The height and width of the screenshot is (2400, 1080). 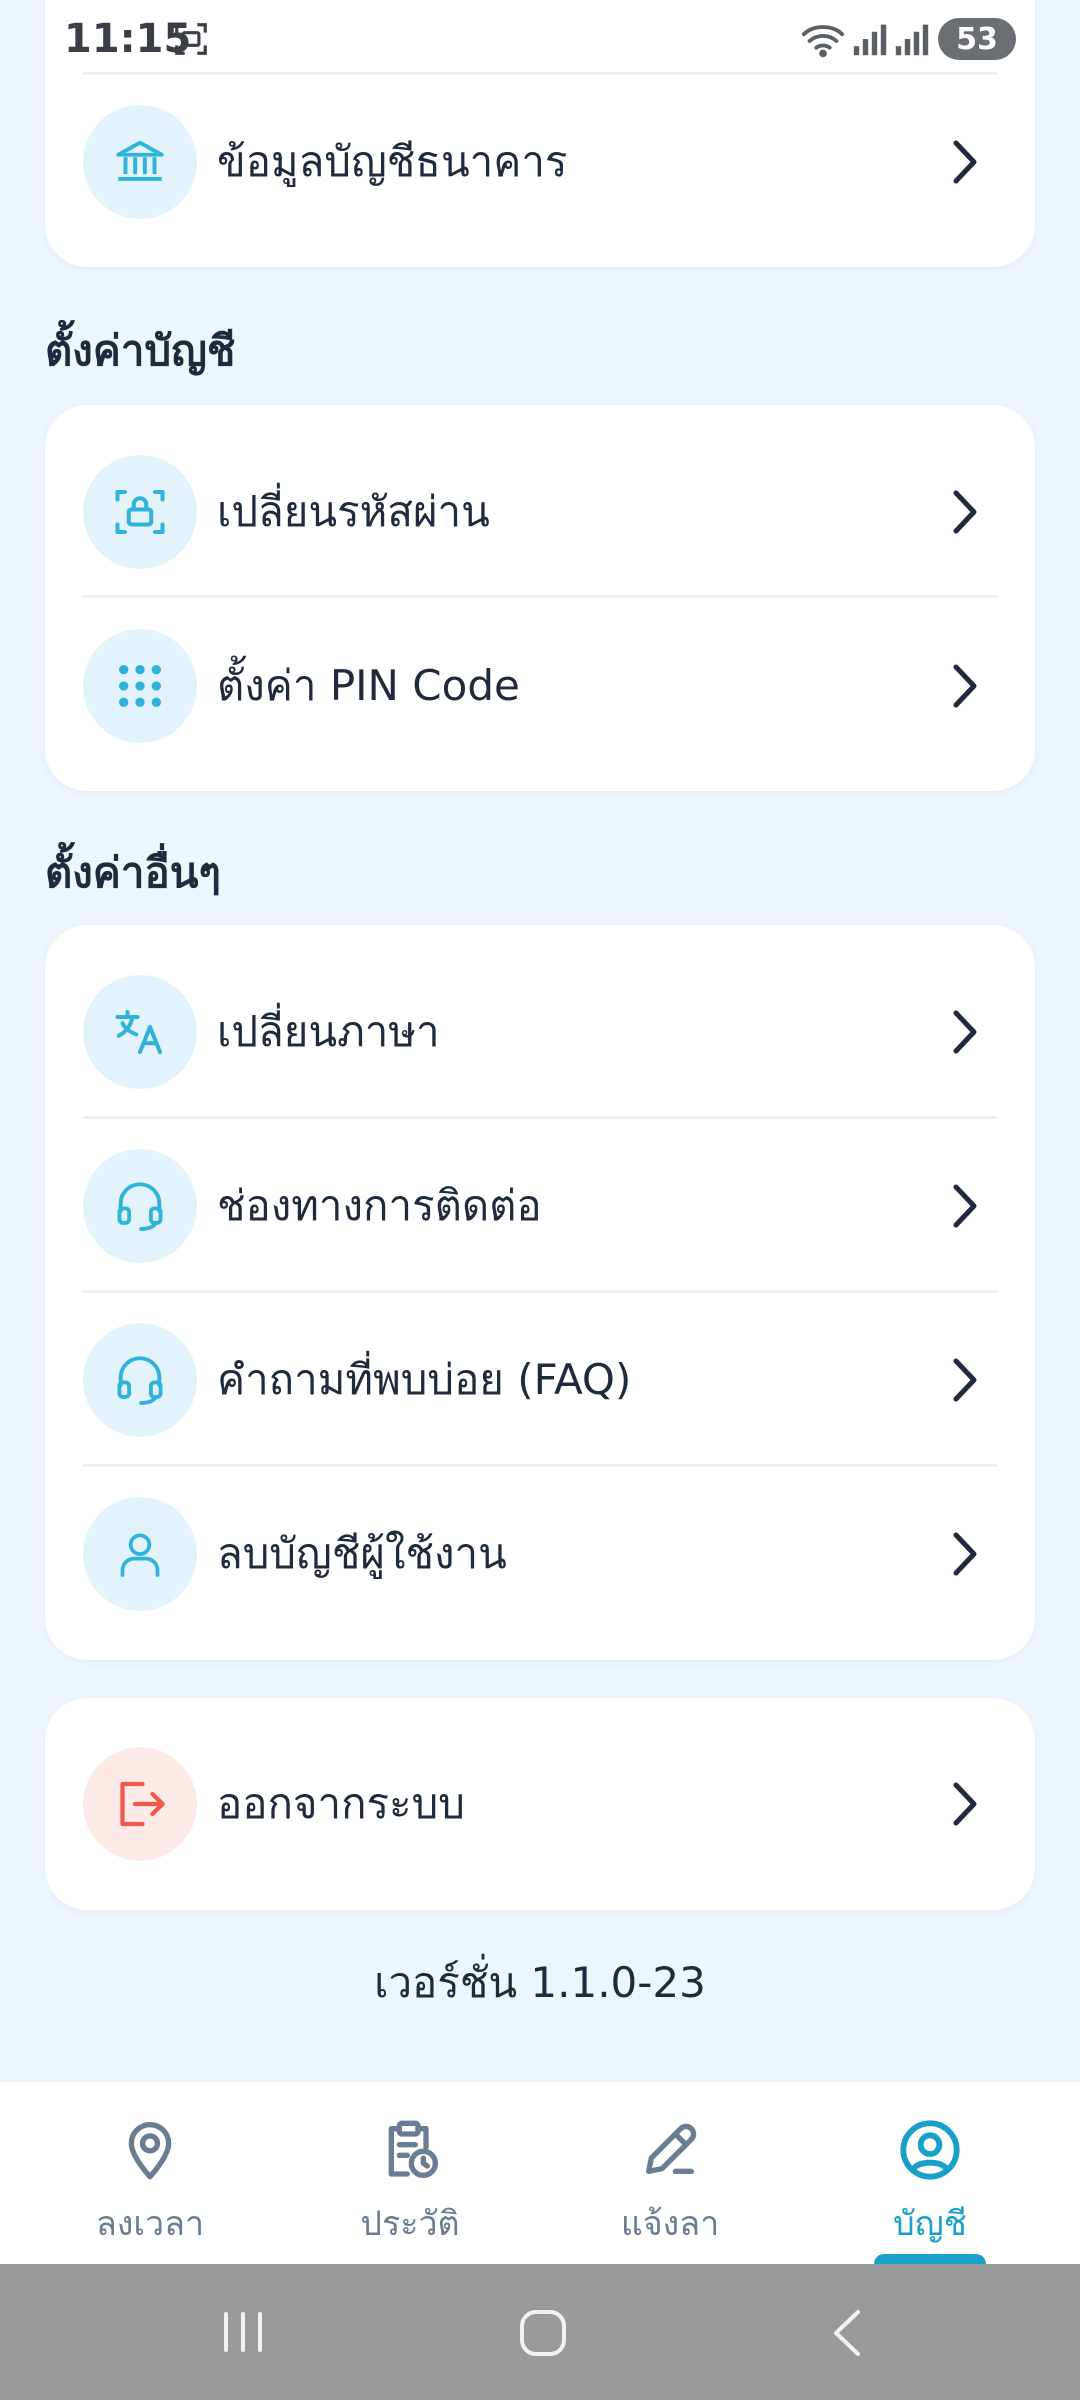 What do you see at coordinates (140, 1554) in the screenshot?
I see `user-icon` at bounding box center [140, 1554].